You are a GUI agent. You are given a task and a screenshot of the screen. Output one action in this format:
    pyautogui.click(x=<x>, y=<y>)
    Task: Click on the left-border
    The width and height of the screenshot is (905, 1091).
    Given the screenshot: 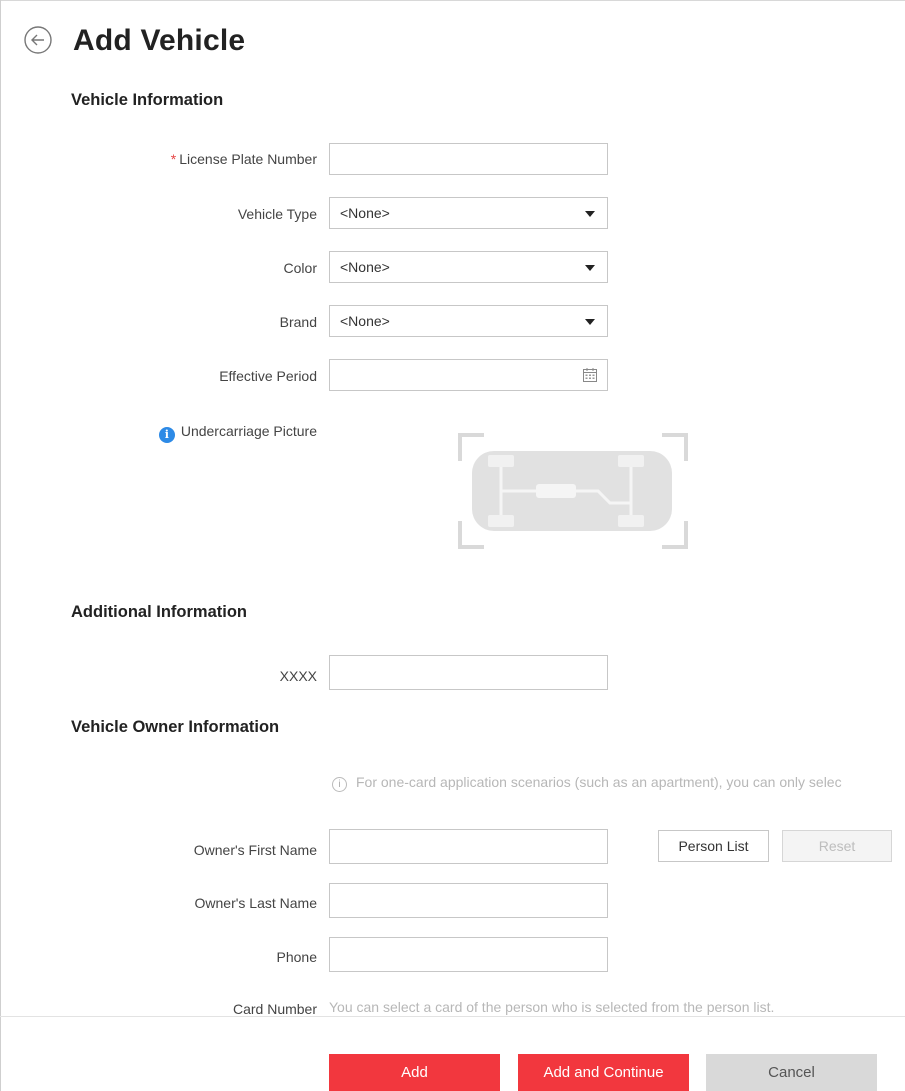 What is the action you would take?
    pyautogui.click(x=0, y=545)
    